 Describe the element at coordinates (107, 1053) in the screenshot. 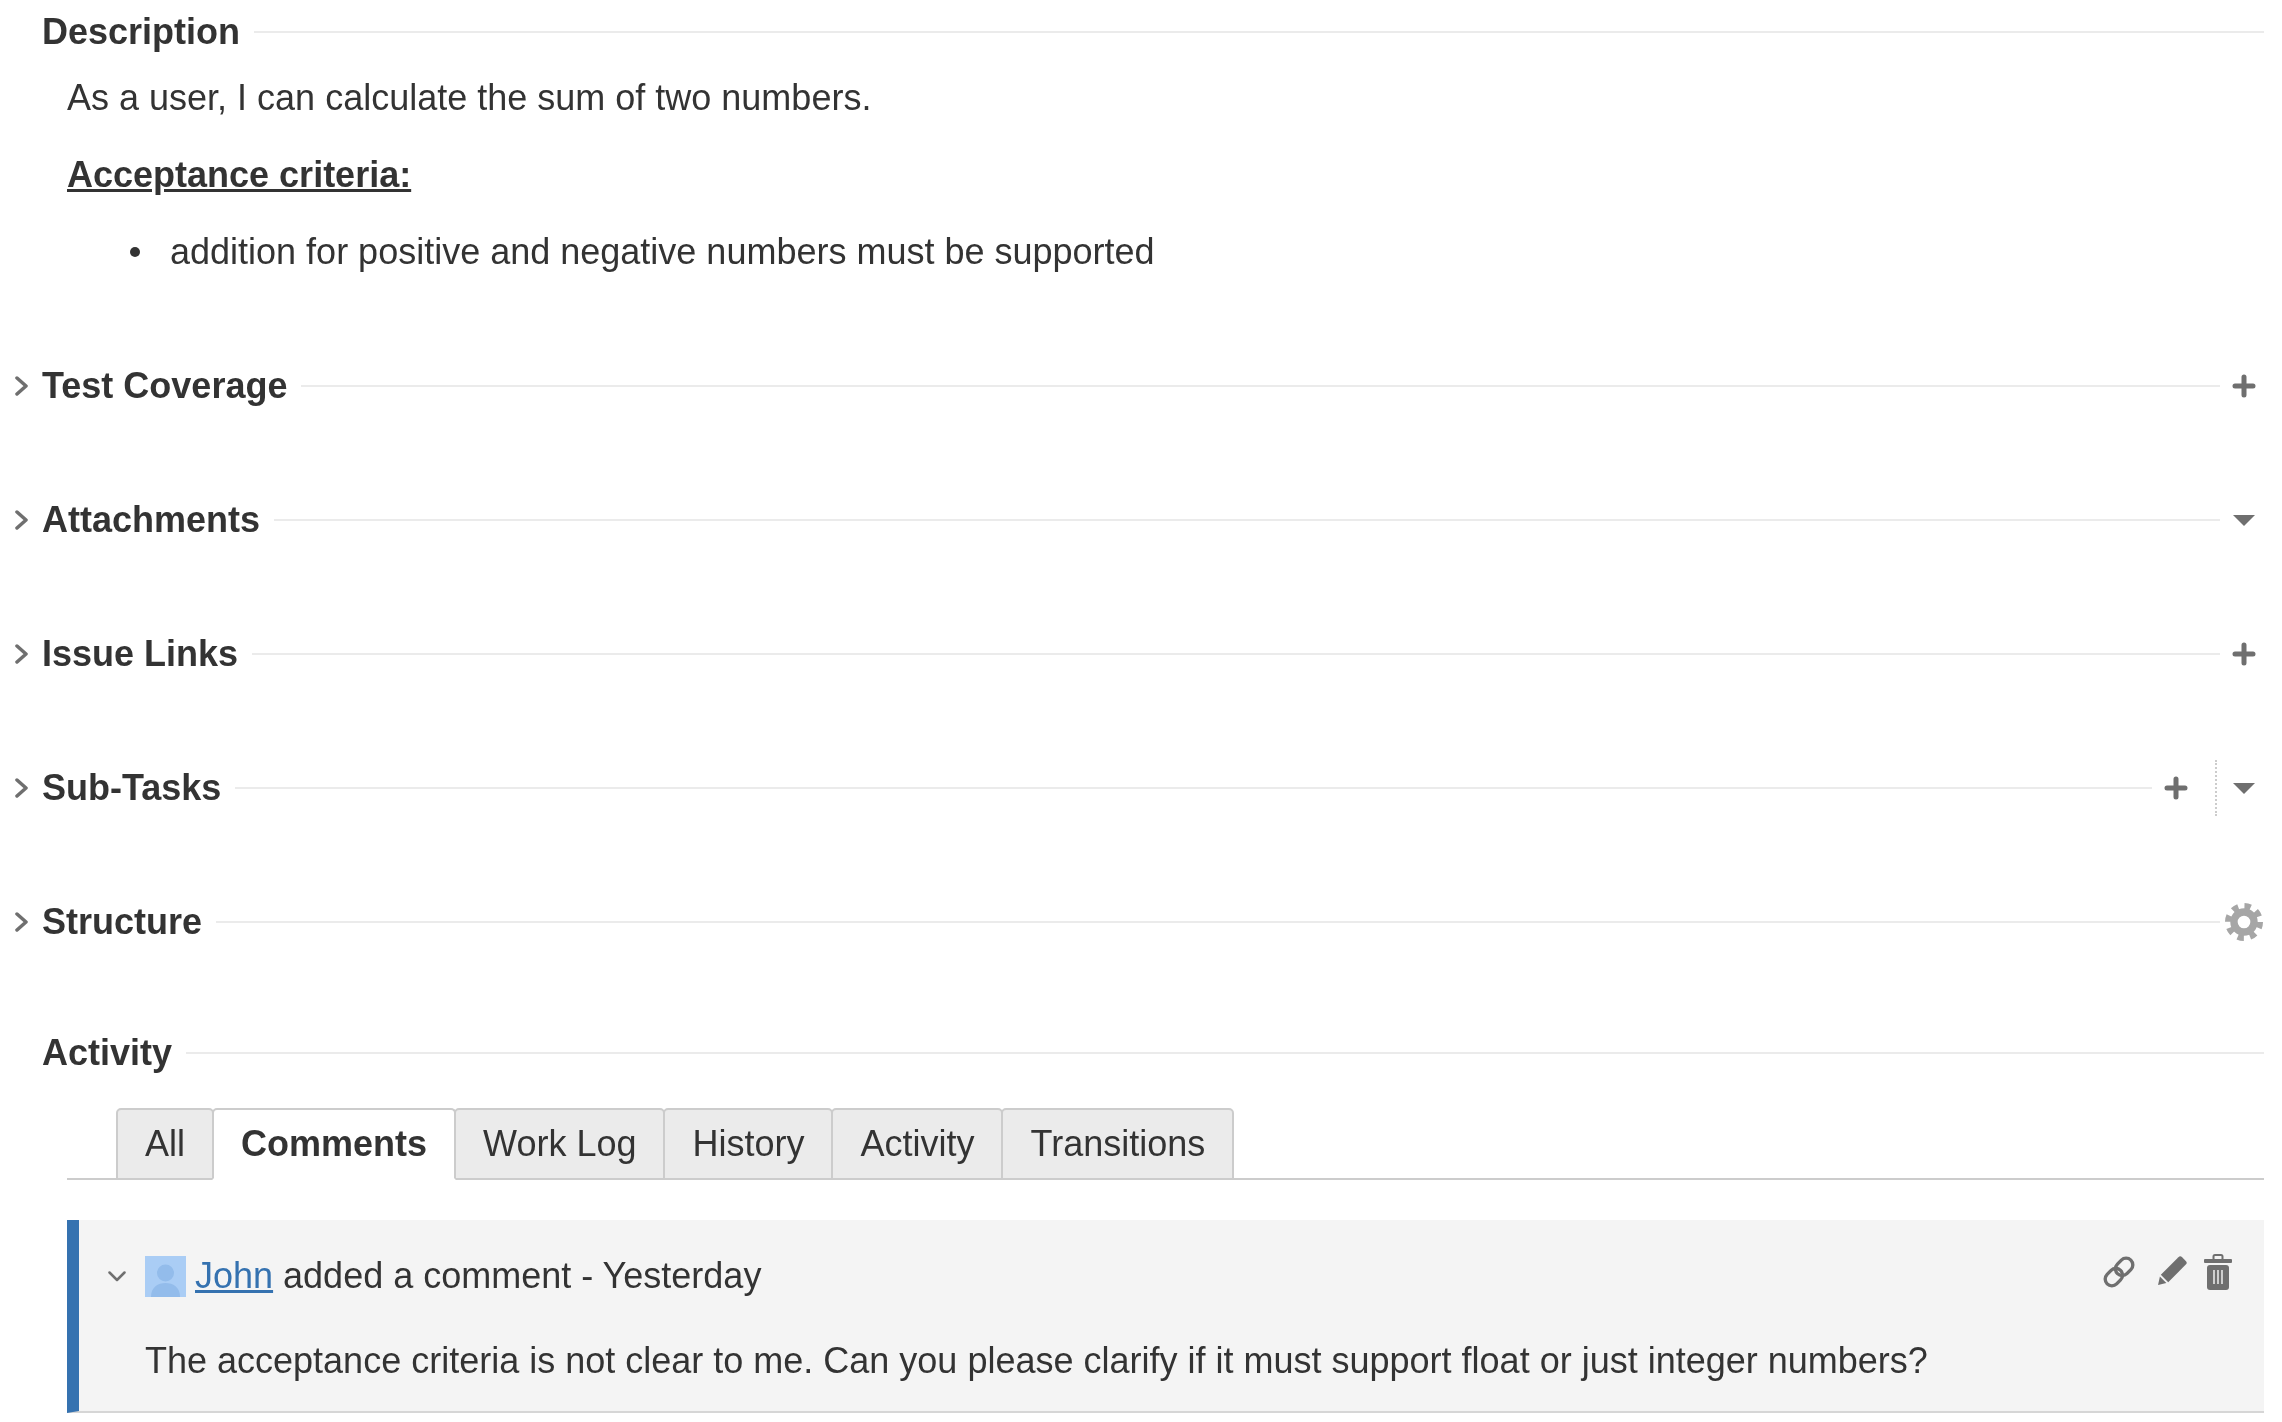

I see `section-heading: Activity` at that location.